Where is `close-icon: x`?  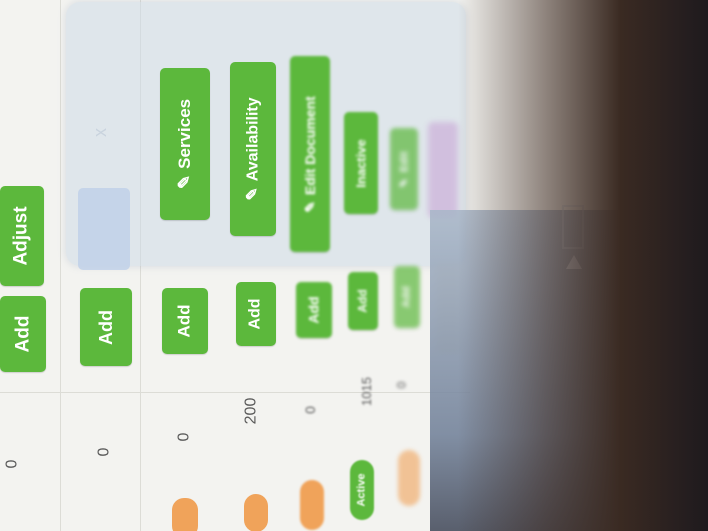 close-icon: x is located at coordinates (100, 132).